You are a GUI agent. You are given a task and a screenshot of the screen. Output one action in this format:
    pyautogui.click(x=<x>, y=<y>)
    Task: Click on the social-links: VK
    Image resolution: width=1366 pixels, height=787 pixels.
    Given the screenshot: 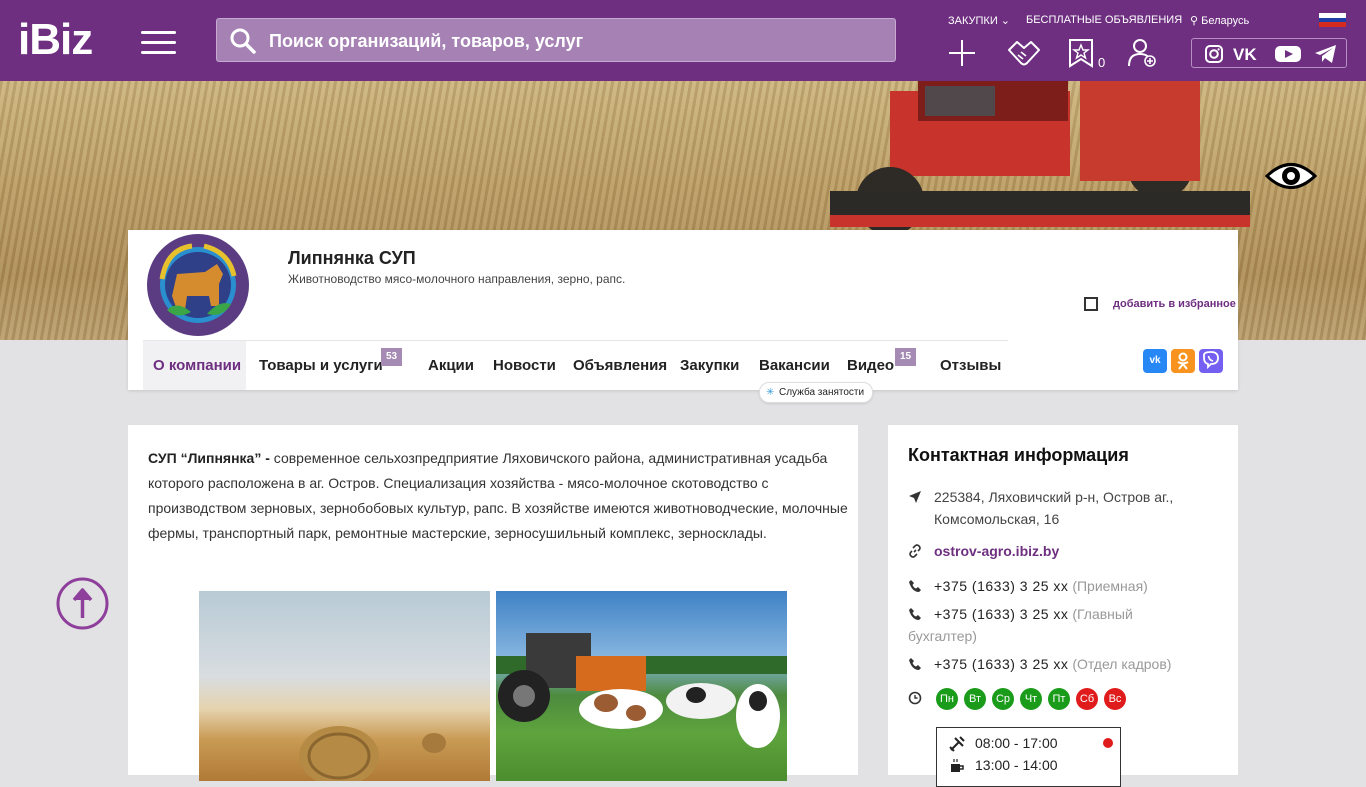 What is the action you would take?
    pyautogui.click(x=1269, y=53)
    